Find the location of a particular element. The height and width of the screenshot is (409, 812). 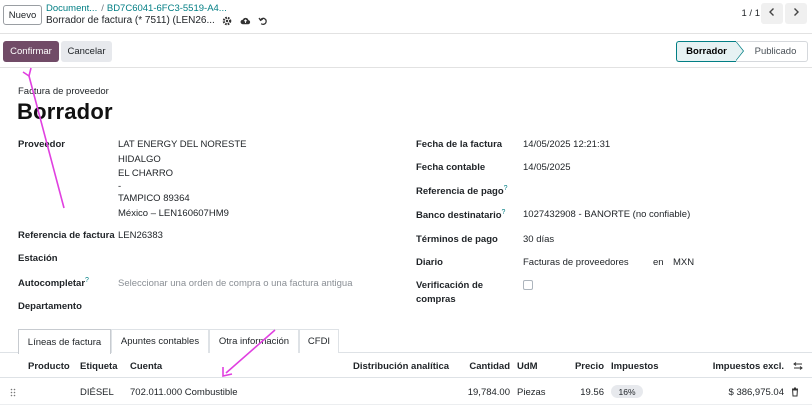

vendor-address-line: - is located at coordinates (120, 186).